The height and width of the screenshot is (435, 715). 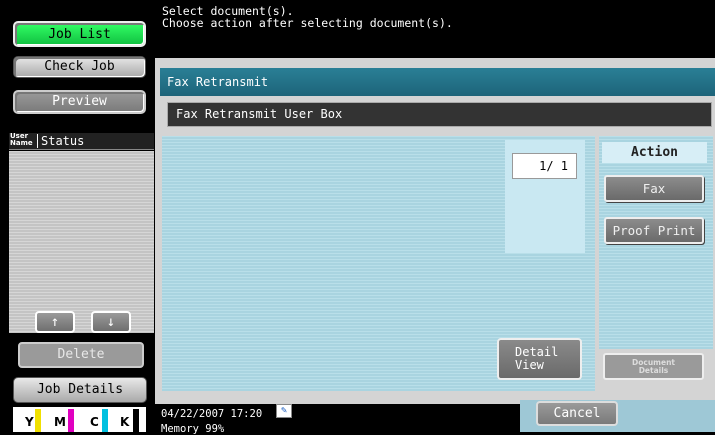 I want to click on toner-label-c: C, so click(x=94, y=422).